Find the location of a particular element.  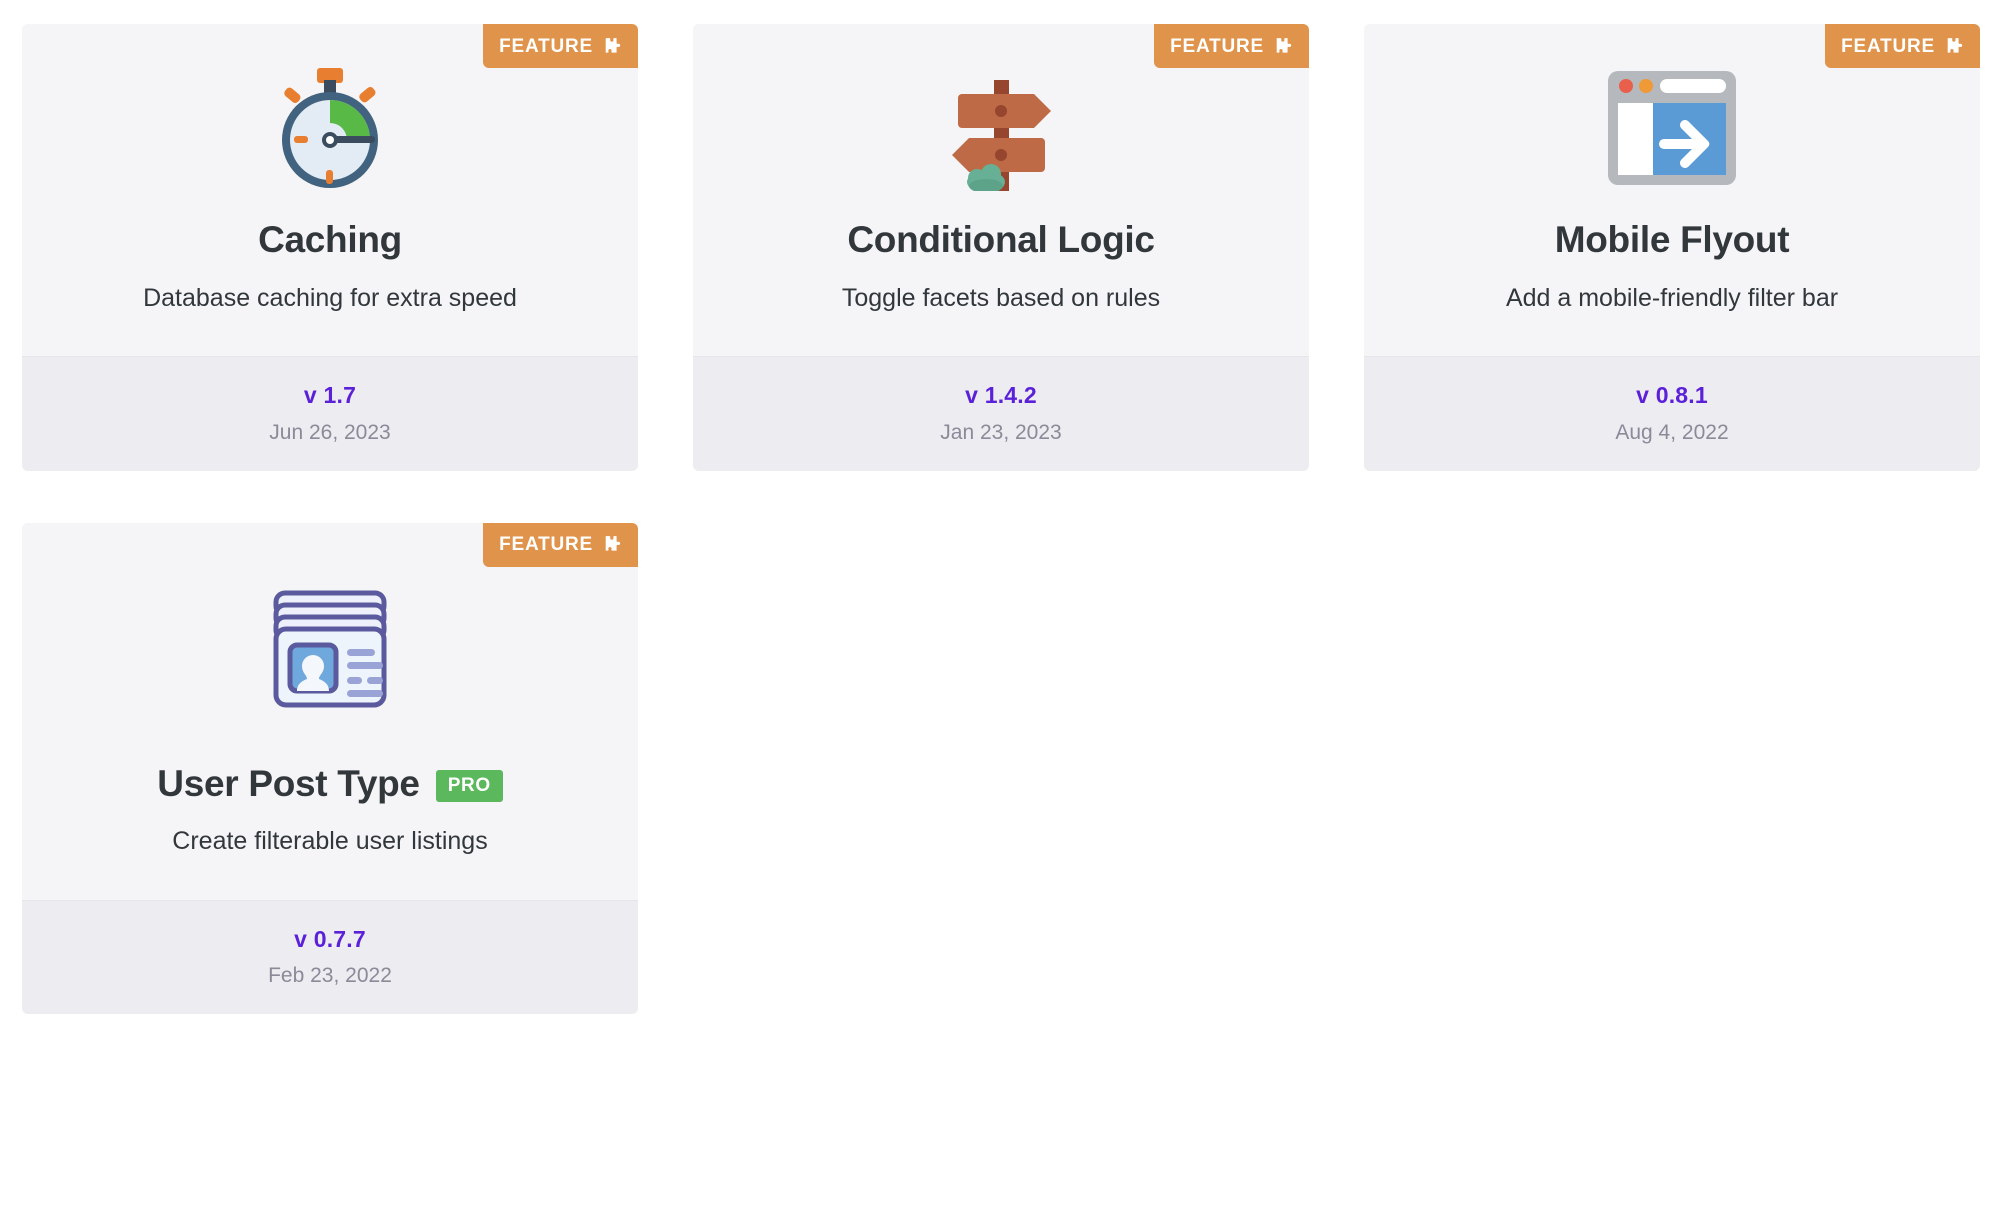

pro-badge: PRO is located at coordinates (469, 786).